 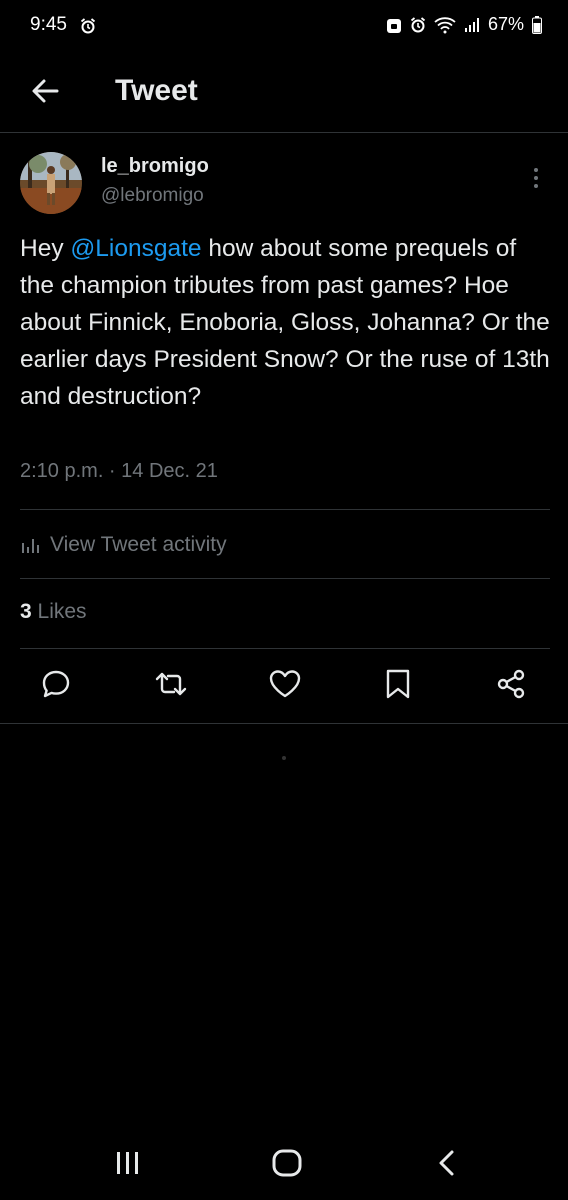 What do you see at coordinates (30, 546) in the screenshot?
I see `analytics-icon` at bounding box center [30, 546].